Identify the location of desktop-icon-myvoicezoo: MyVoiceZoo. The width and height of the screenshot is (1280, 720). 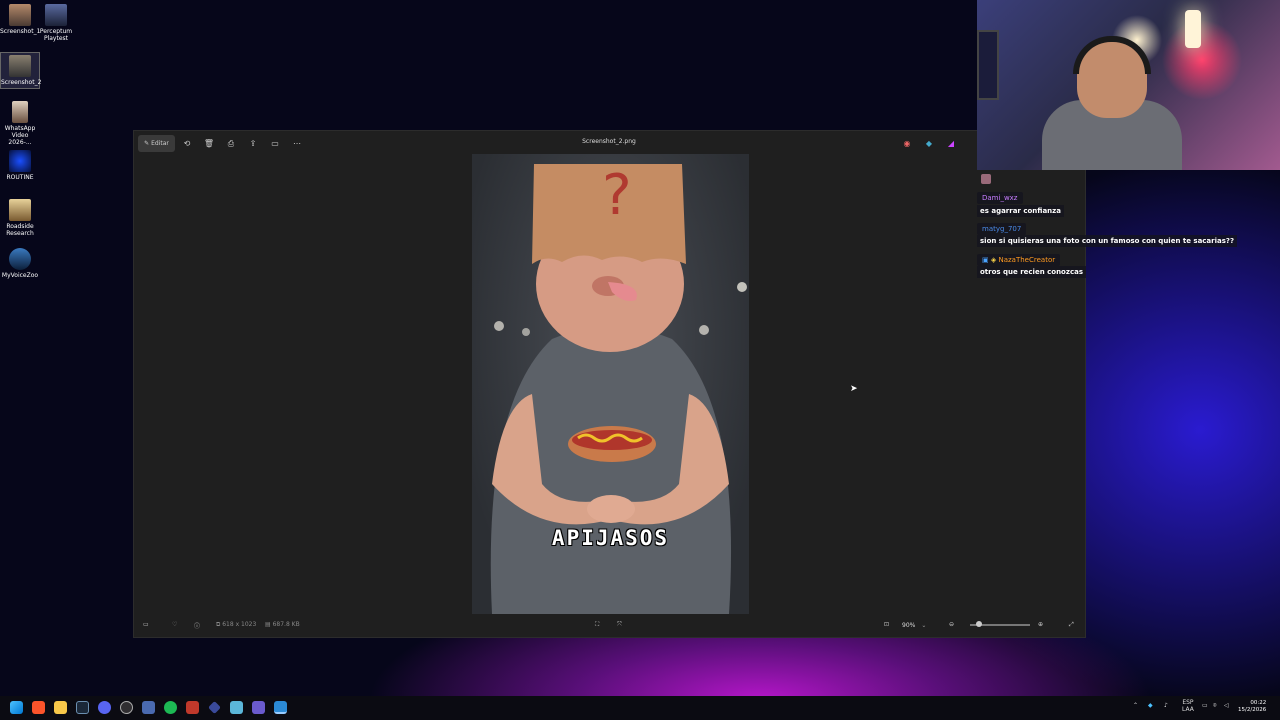
(20, 263).